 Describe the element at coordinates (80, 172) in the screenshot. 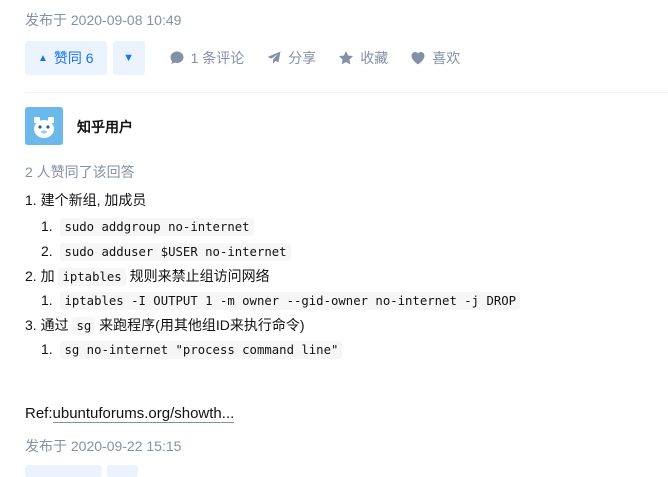

I see `likers-count: 2 人赞同了该回答` at that location.